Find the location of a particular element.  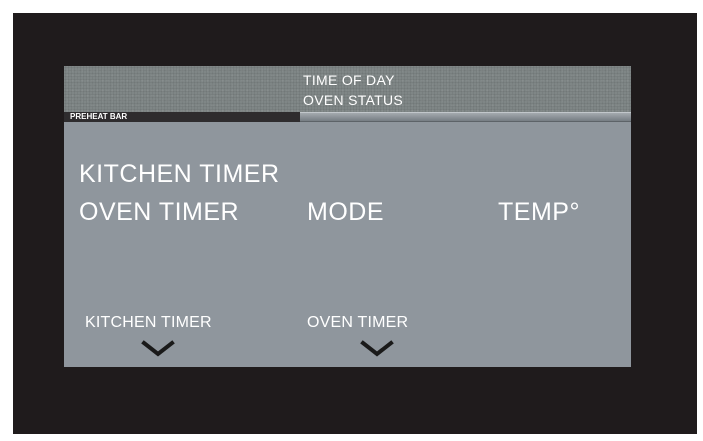

oven-timer-display: OVEN TIMER is located at coordinates (159, 212).